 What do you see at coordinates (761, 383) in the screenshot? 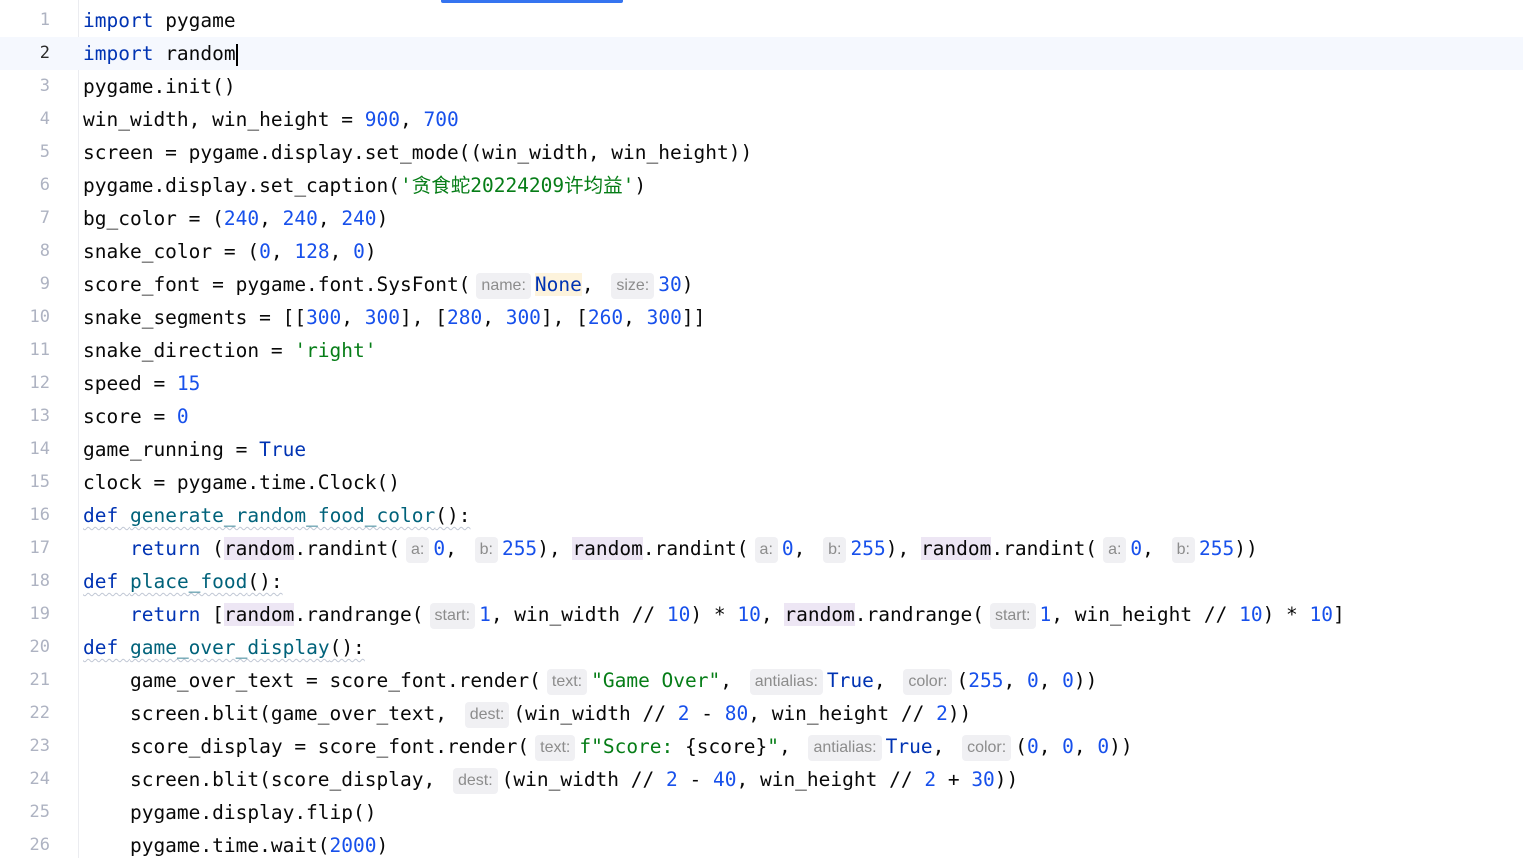
I see `code-line: 12 speed = 15` at bounding box center [761, 383].